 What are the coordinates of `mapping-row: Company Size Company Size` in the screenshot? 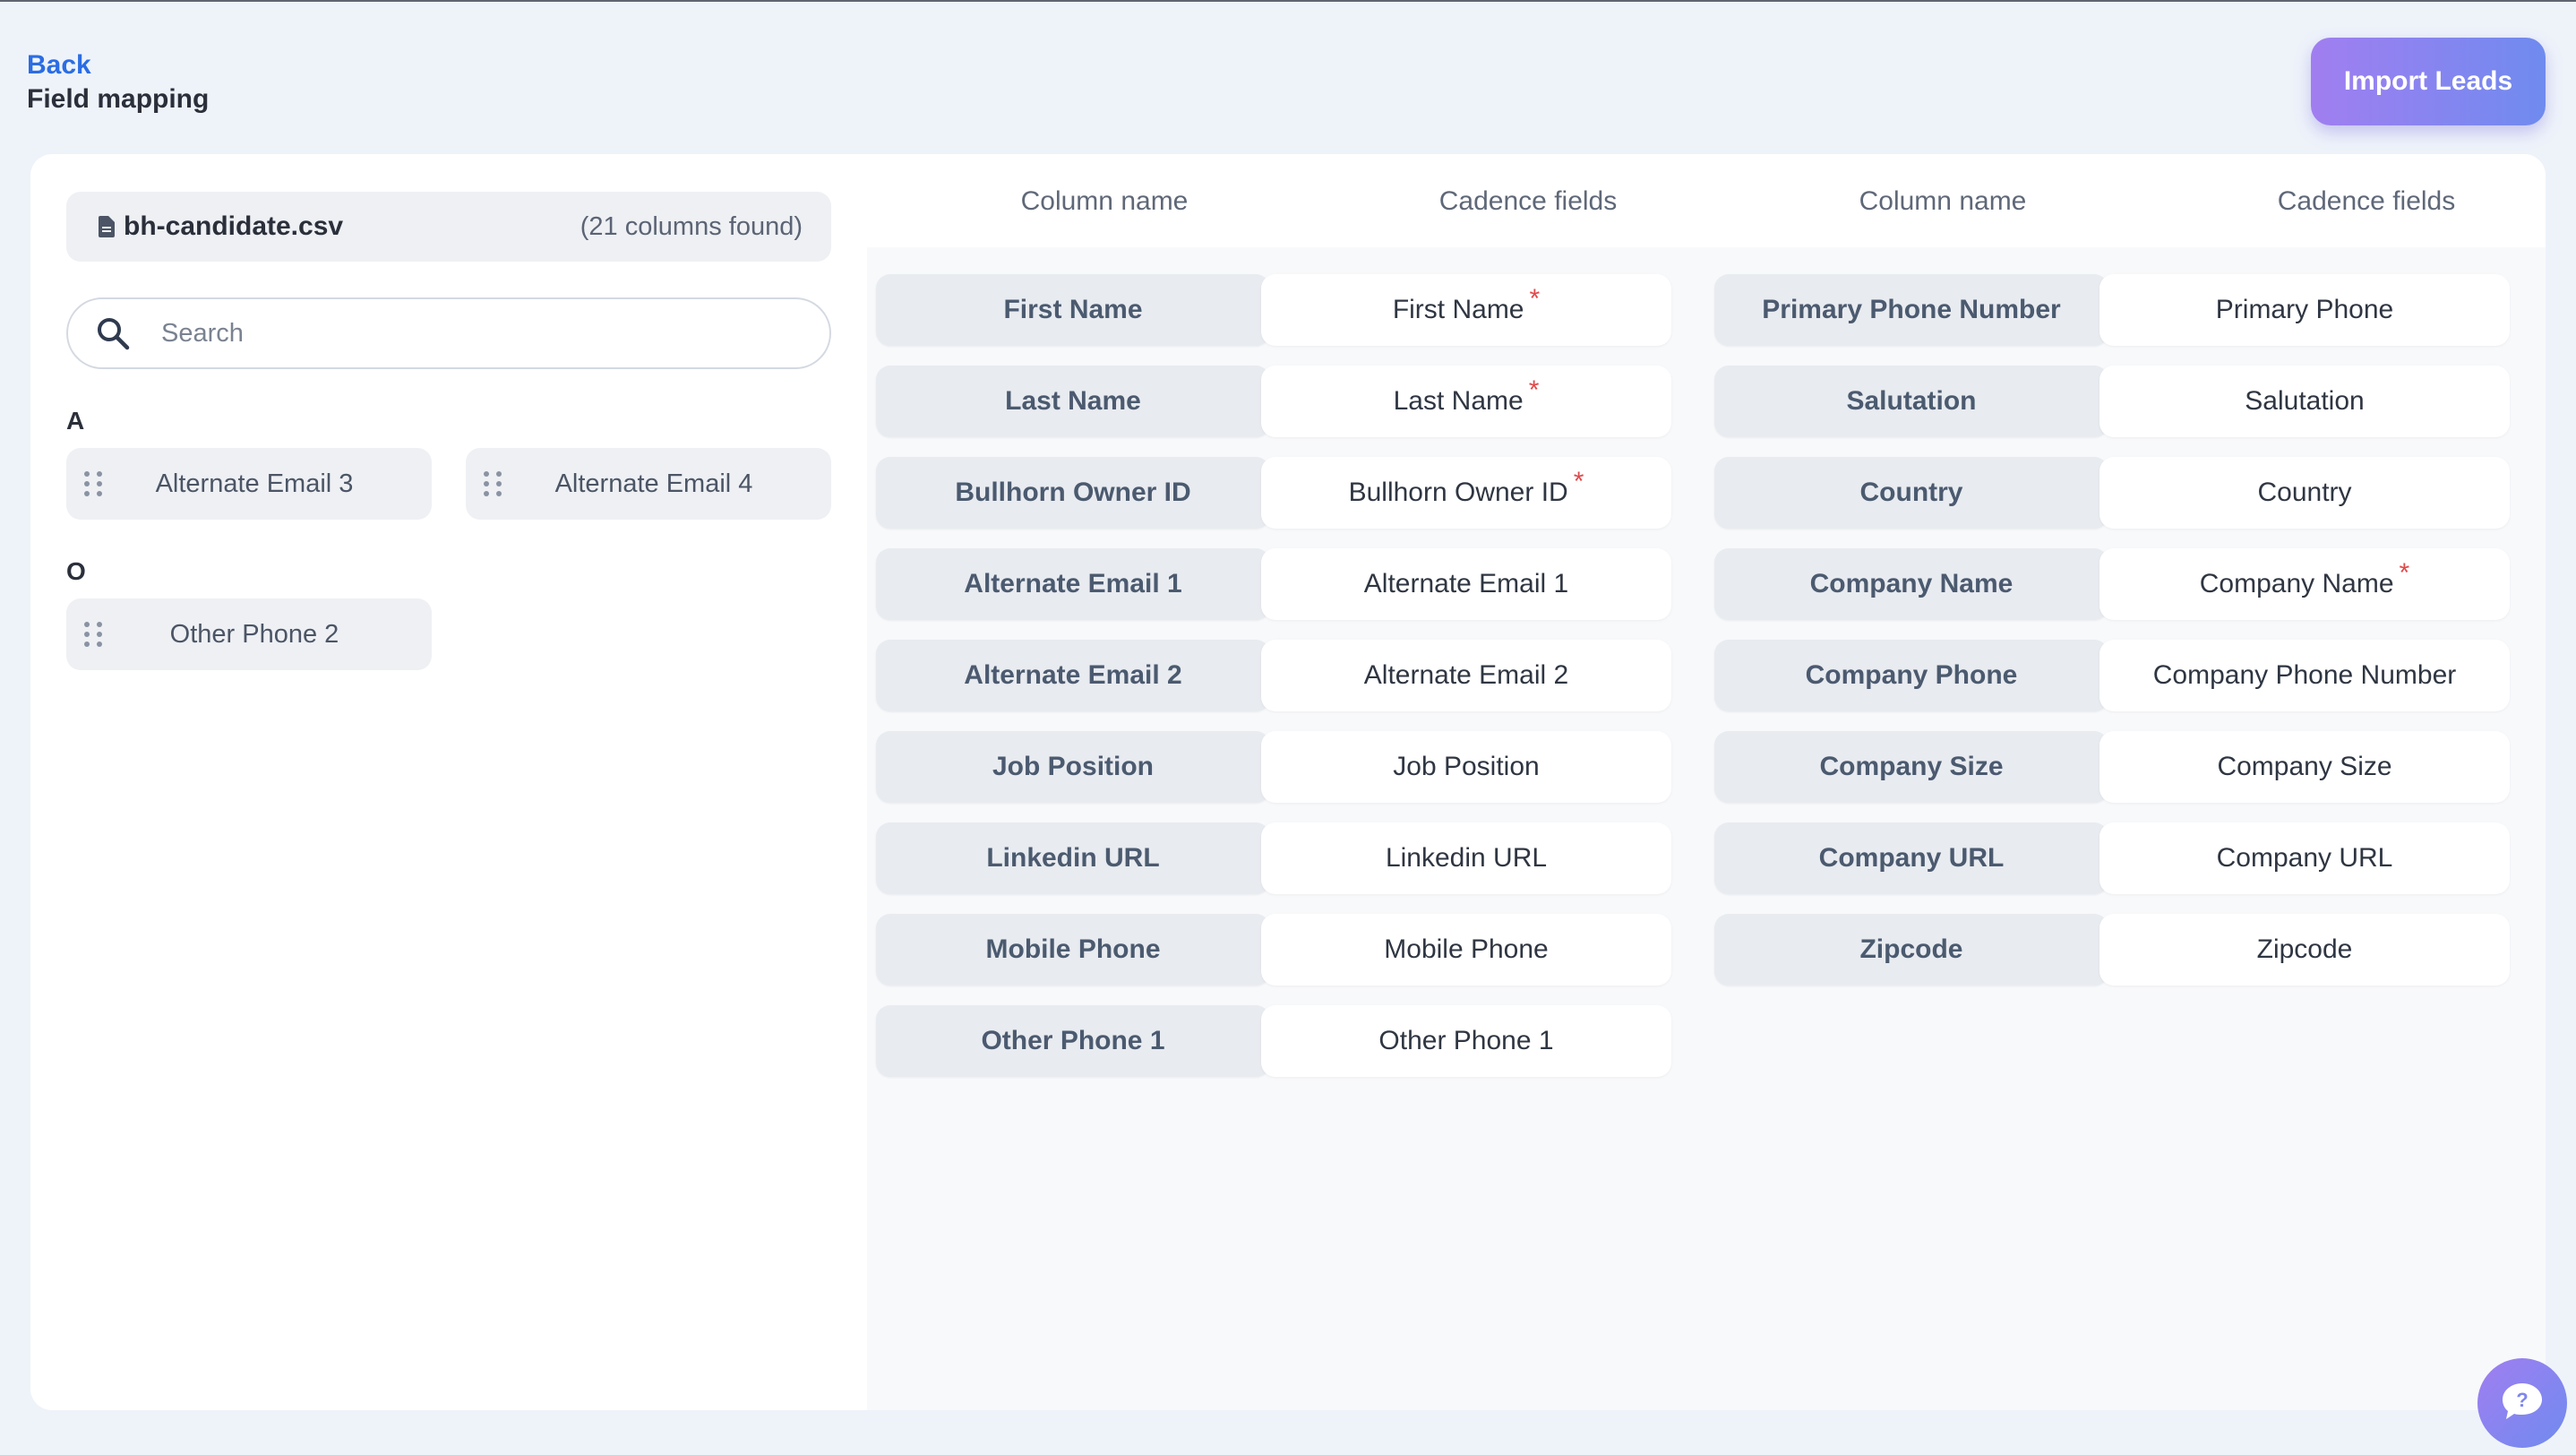 It's located at (2117, 767).